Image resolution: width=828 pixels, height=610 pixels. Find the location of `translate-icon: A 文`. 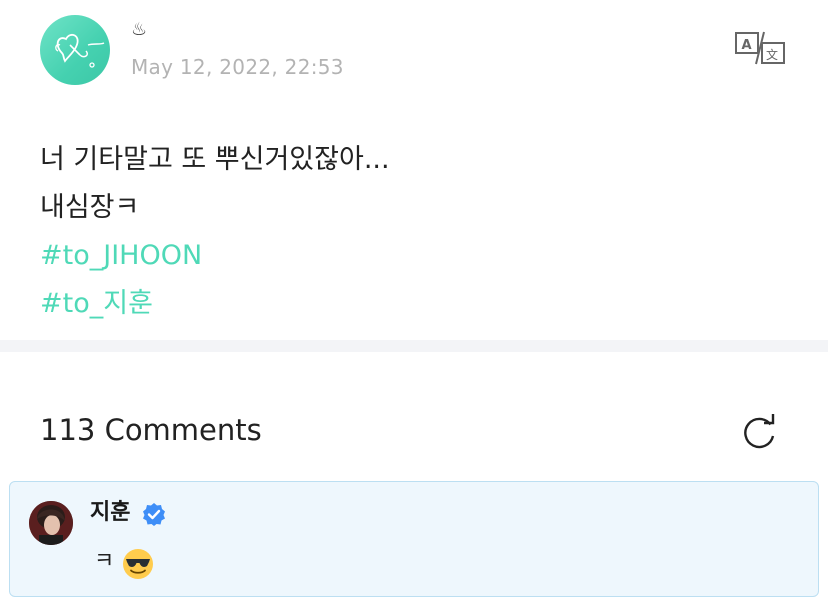

translate-icon: A 文 is located at coordinates (760, 48).